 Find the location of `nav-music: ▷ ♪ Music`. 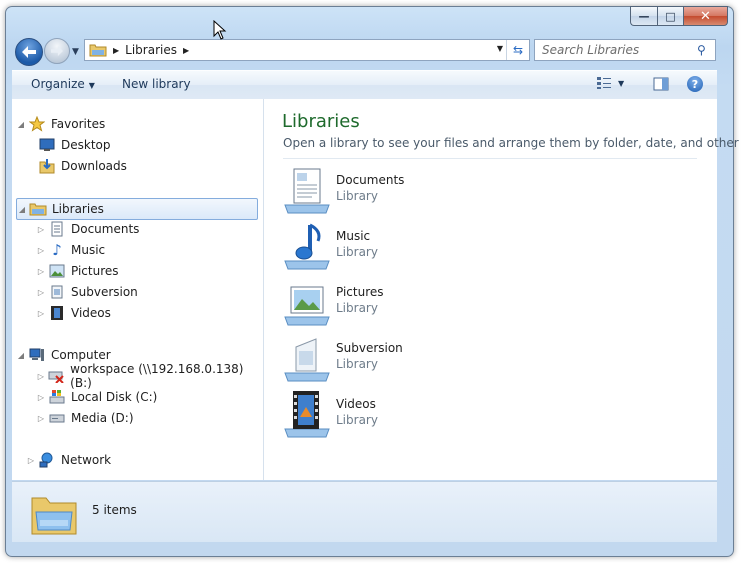

nav-music: ▷ ♪ Music is located at coordinates (70, 250).